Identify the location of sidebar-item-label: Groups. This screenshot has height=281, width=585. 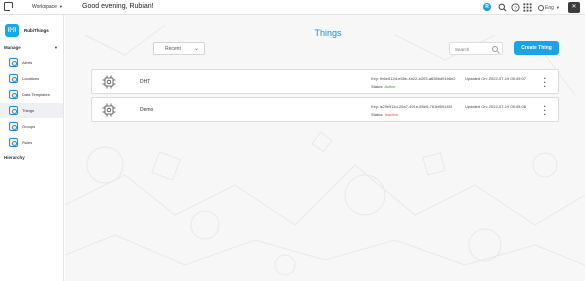
(29, 126).